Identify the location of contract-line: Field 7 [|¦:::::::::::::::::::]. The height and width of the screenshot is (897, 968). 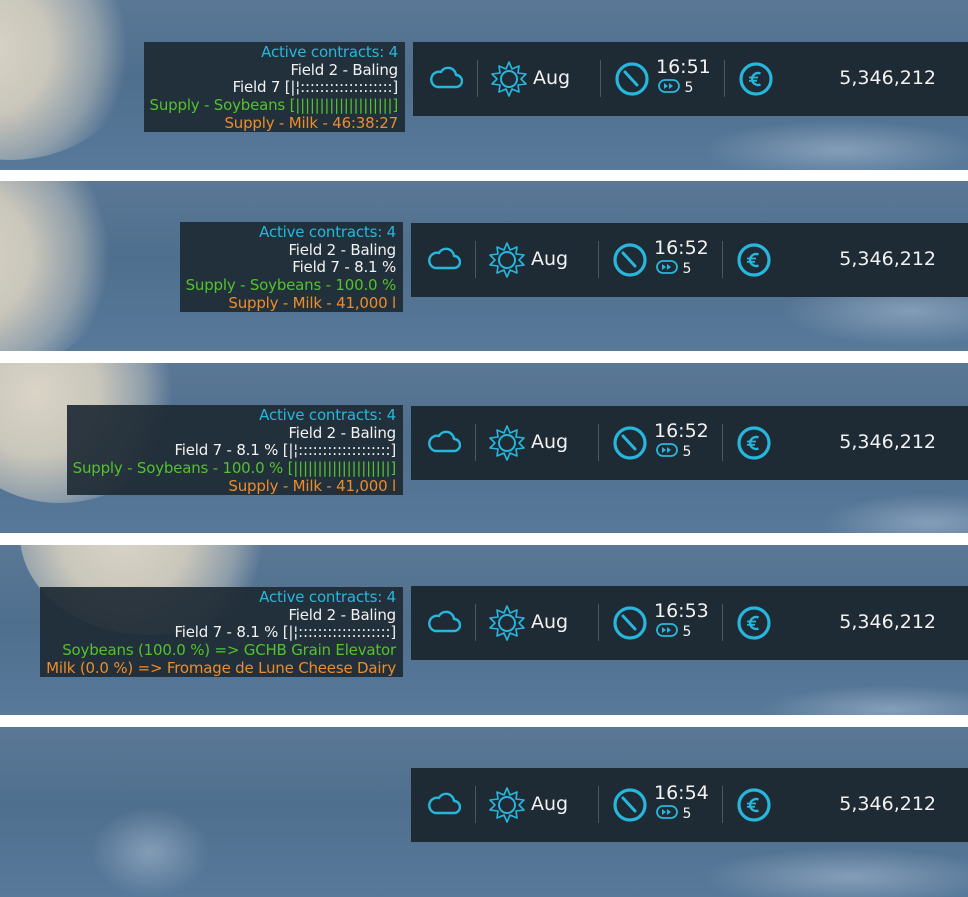
(315, 87).